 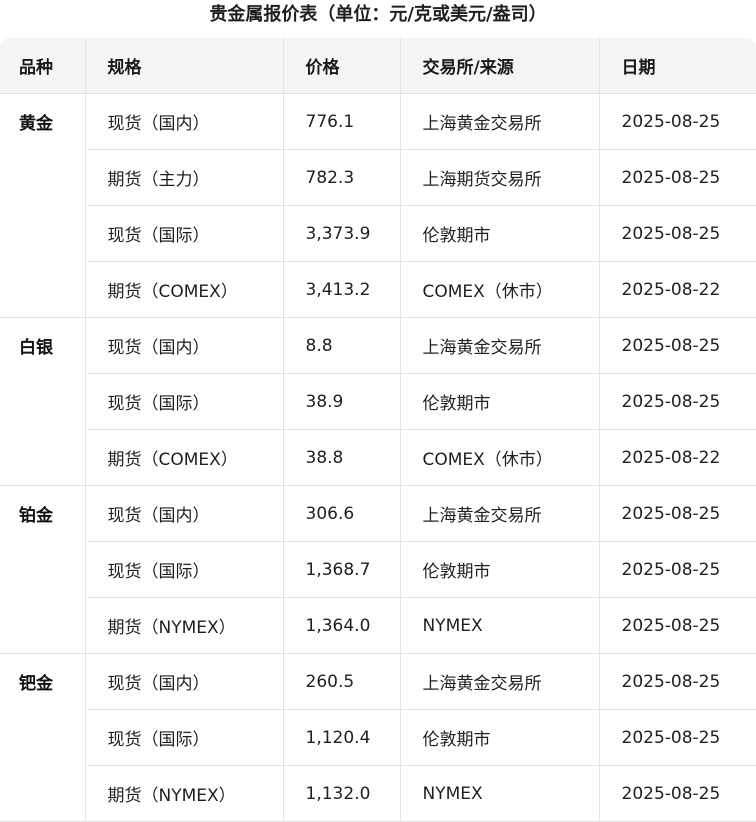 What do you see at coordinates (184, 66) in the screenshot?
I see `header-spec: 规格` at bounding box center [184, 66].